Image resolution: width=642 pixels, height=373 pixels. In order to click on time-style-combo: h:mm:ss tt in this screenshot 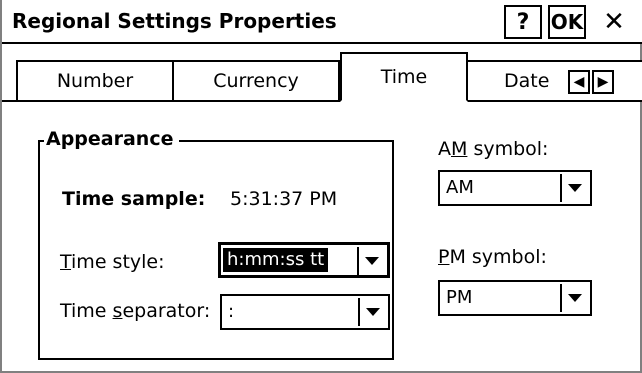, I will do `click(304, 260)`.